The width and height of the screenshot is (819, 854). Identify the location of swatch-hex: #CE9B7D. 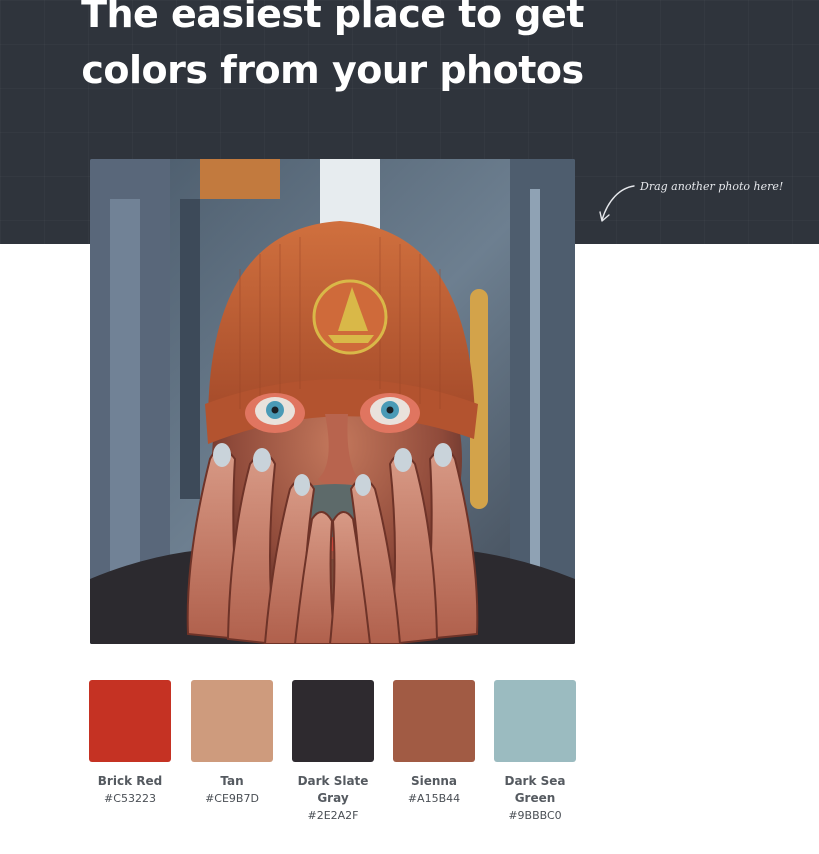
(232, 798).